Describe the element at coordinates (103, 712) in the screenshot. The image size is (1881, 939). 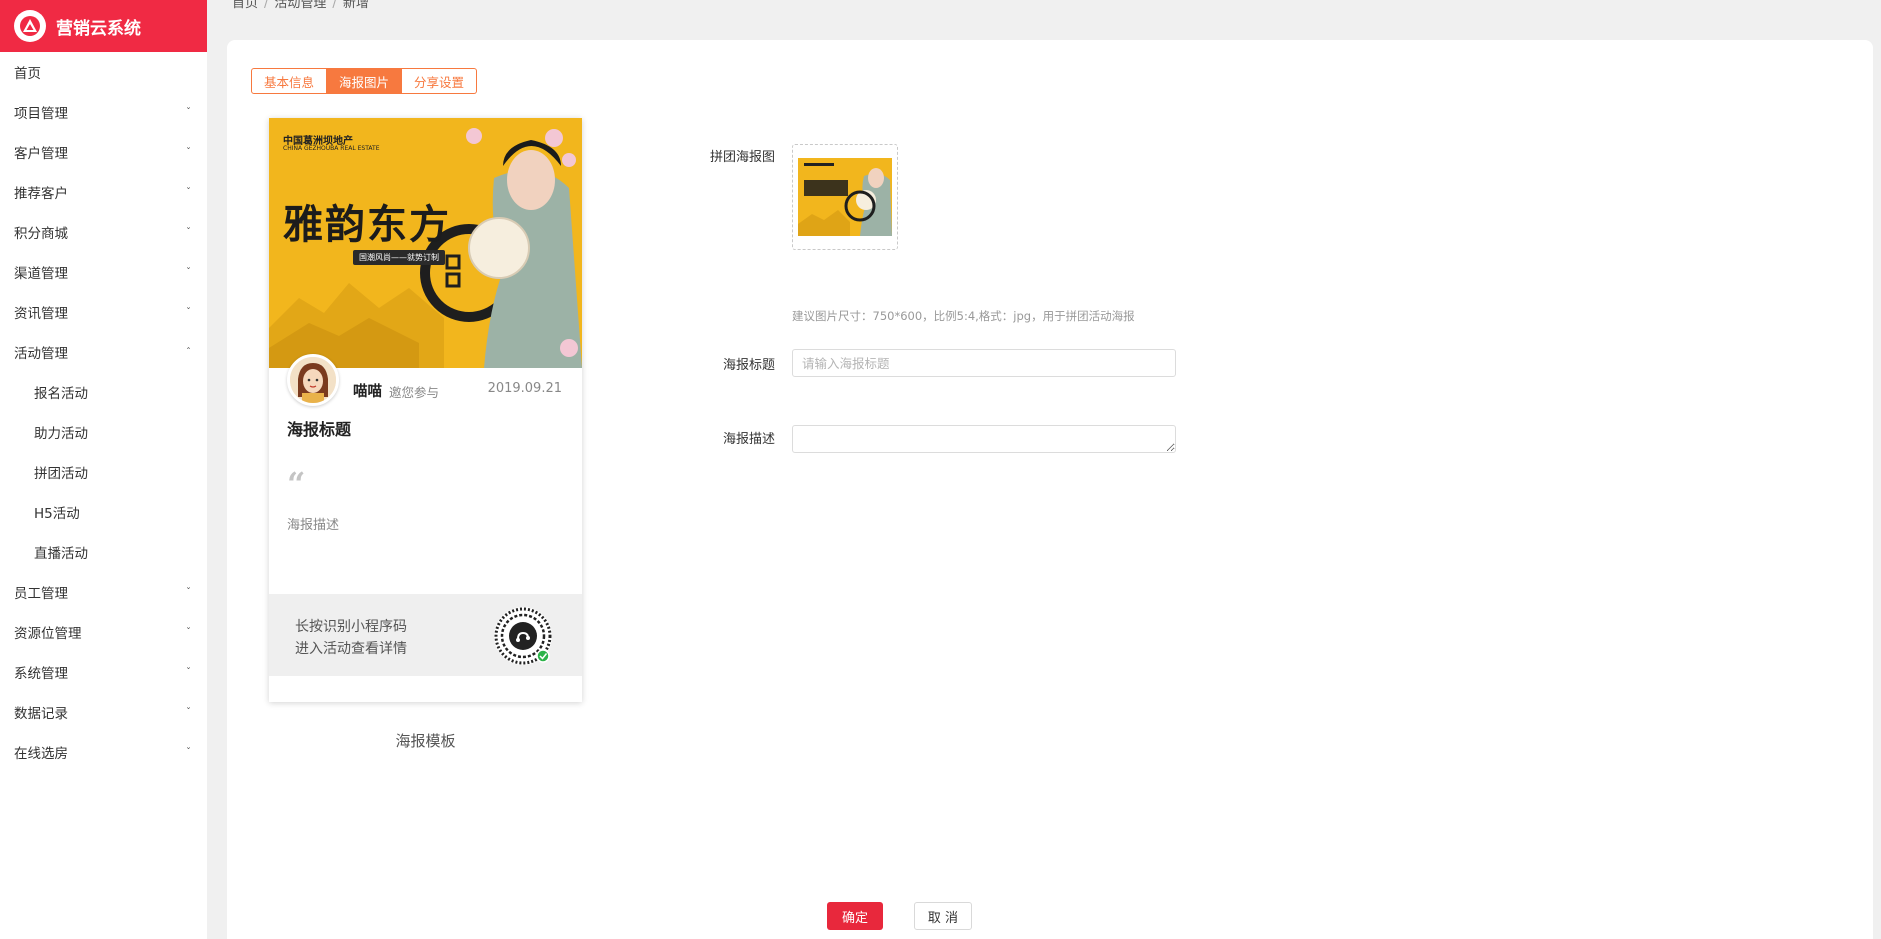
I see `sidebar-item-data-records: 数据记录 ˇ` at that location.